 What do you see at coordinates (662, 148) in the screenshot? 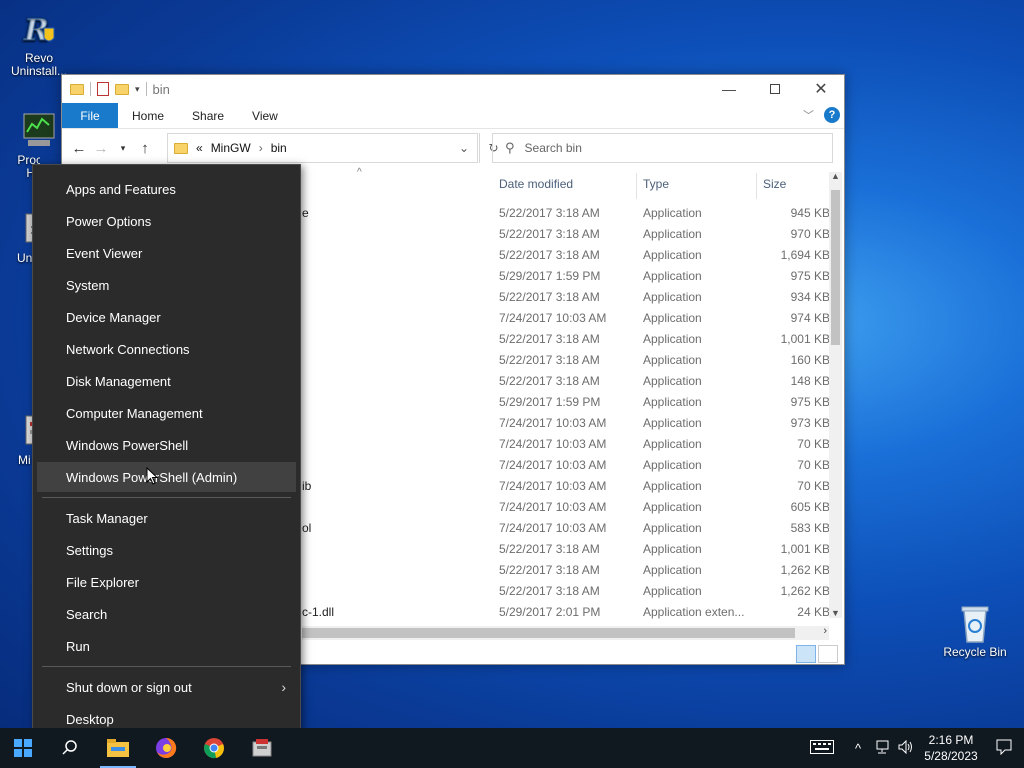
I see `search-box: ⚲ Search bin` at bounding box center [662, 148].